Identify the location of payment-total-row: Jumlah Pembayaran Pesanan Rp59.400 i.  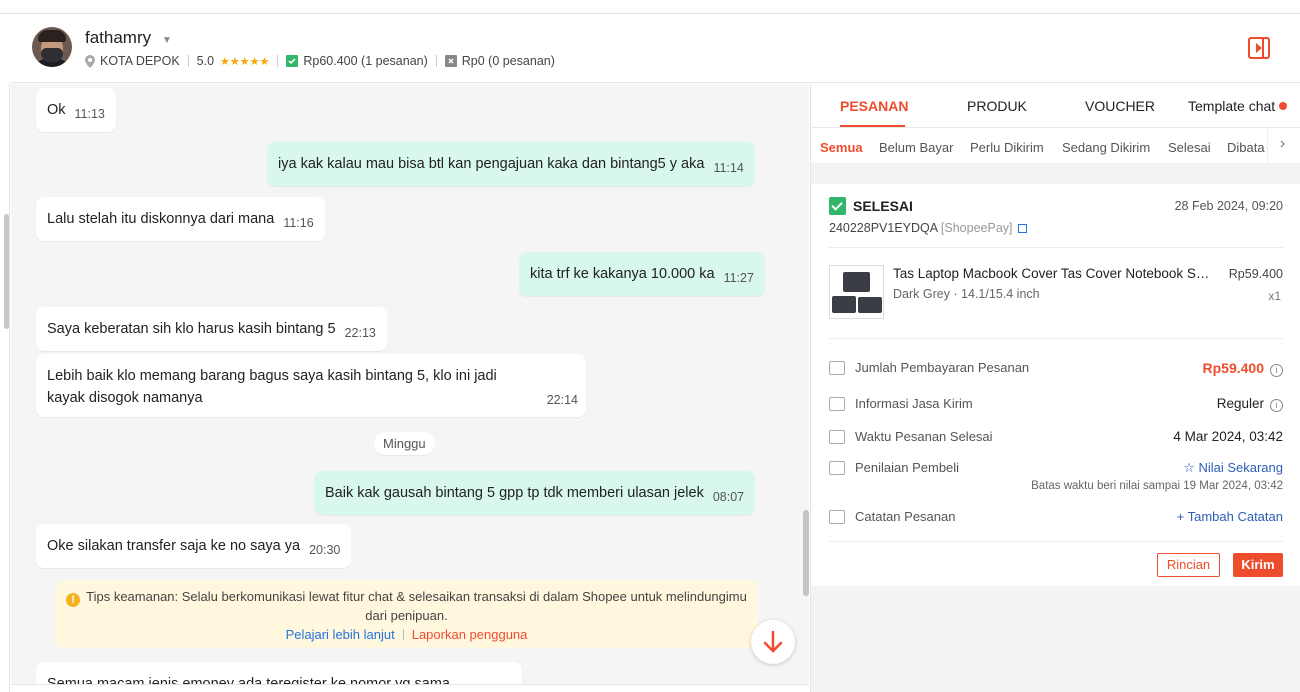
(1056, 369).